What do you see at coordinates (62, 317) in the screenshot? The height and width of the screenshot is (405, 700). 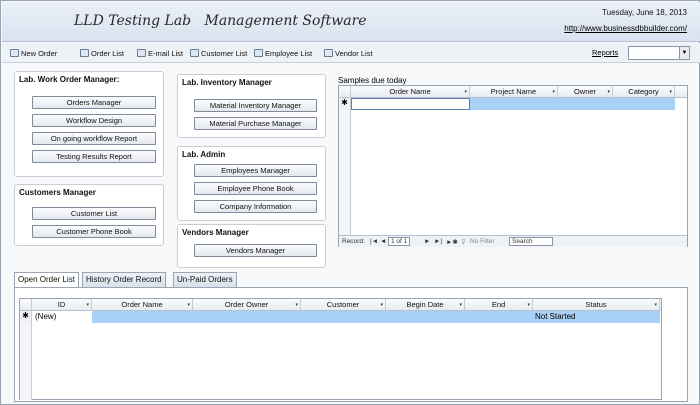 I see `new-row-id-cell: (New)` at bounding box center [62, 317].